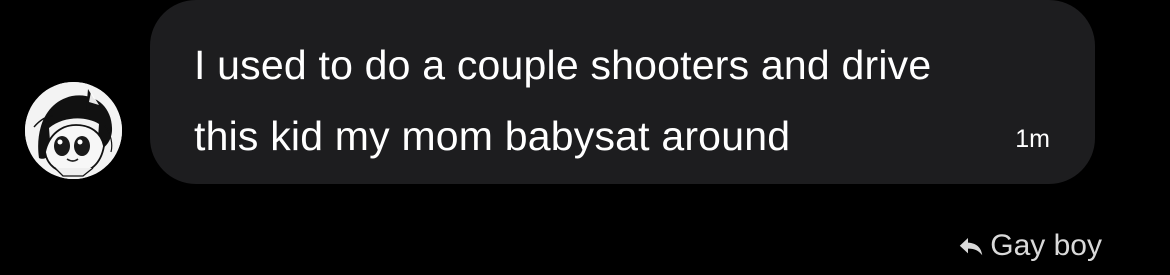  I want to click on message-timestamp: 1m, so click(1032, 139).